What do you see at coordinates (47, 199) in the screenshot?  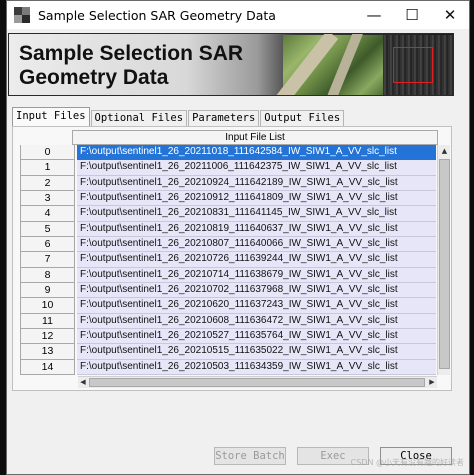 I see `row-index: 3` at bounding box center [47, 199].